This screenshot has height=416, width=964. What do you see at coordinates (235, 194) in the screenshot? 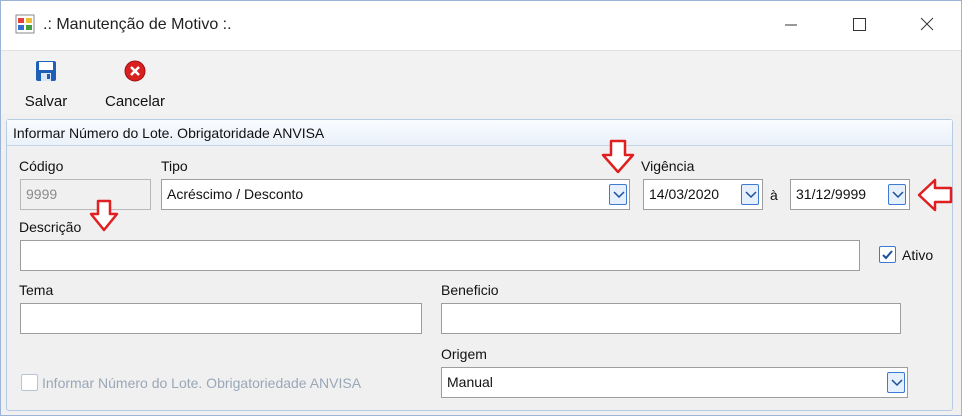
I see `tipo-value: Acréscimo / Desconto` at bounding box center [235, 194].